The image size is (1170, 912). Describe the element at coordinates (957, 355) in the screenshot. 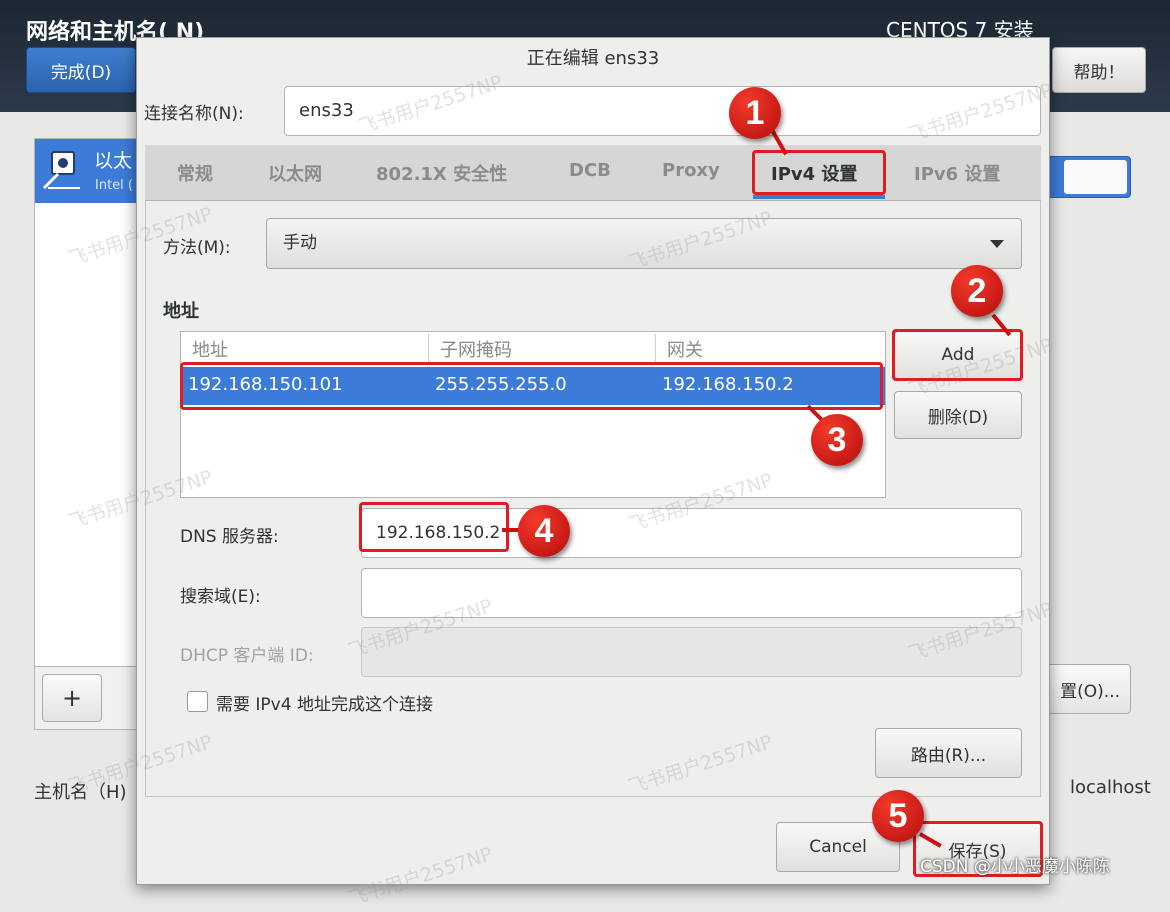

I see `highlight-add-button` at that location.